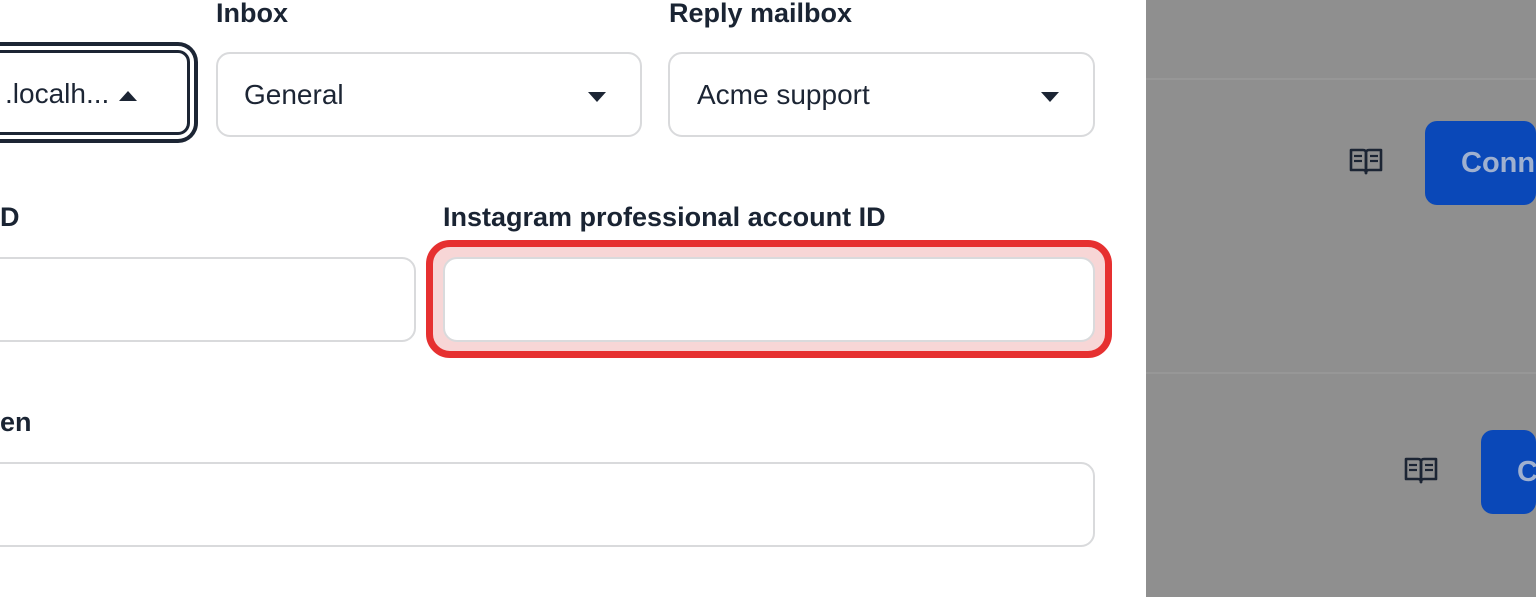 This screenshot has height=597, width=1536. I want to click on connect-button: Connect, so click(1480, 163).